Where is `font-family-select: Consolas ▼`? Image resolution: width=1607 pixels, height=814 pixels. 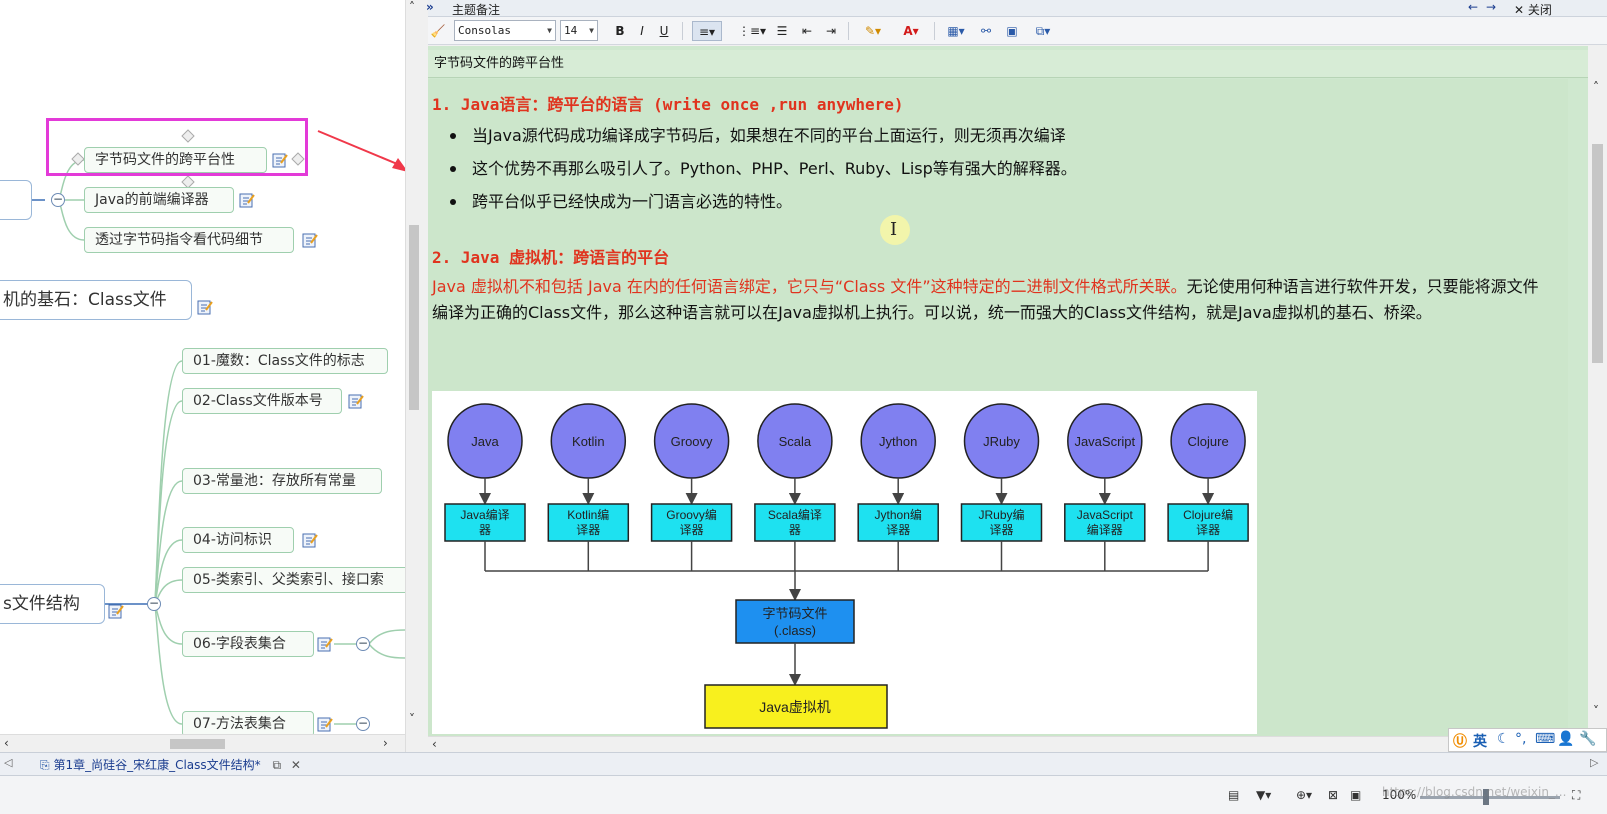 font-family-select: Consolas ▼ is located at coordinates (505, 30).